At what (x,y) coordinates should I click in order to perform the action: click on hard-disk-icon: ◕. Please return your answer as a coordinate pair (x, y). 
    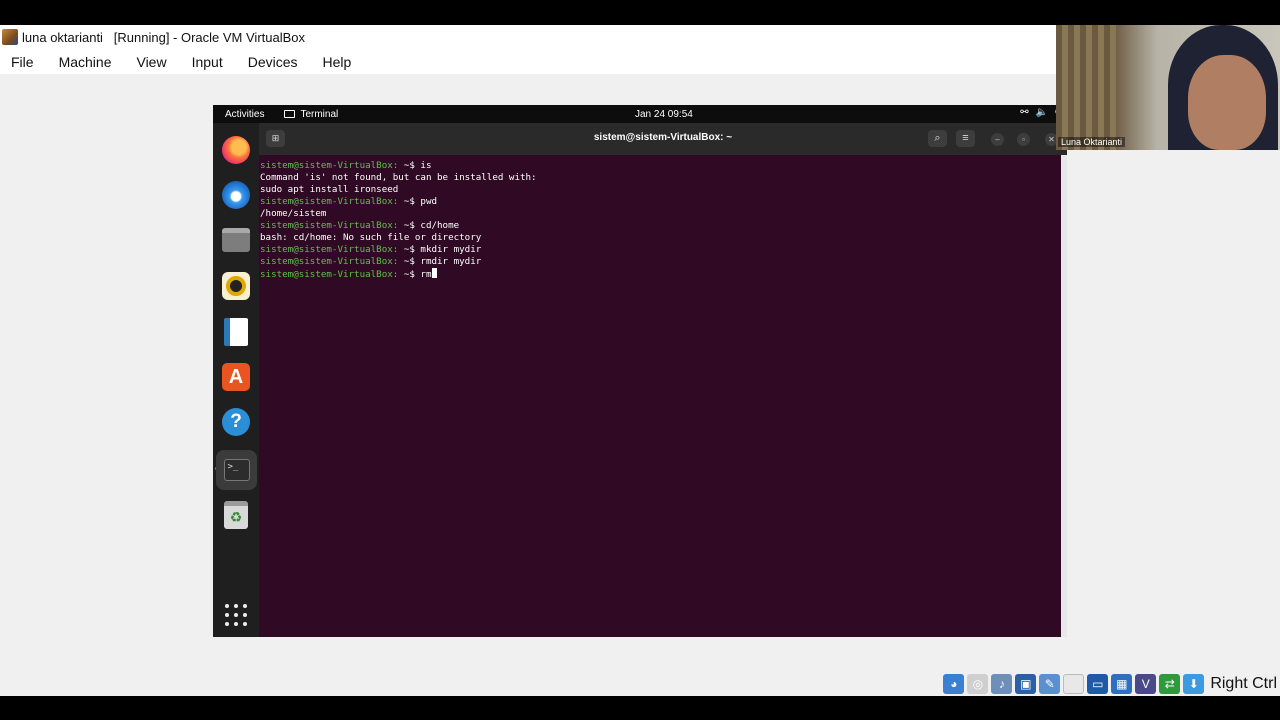
    Looking at the image, I should click on (954, 684).